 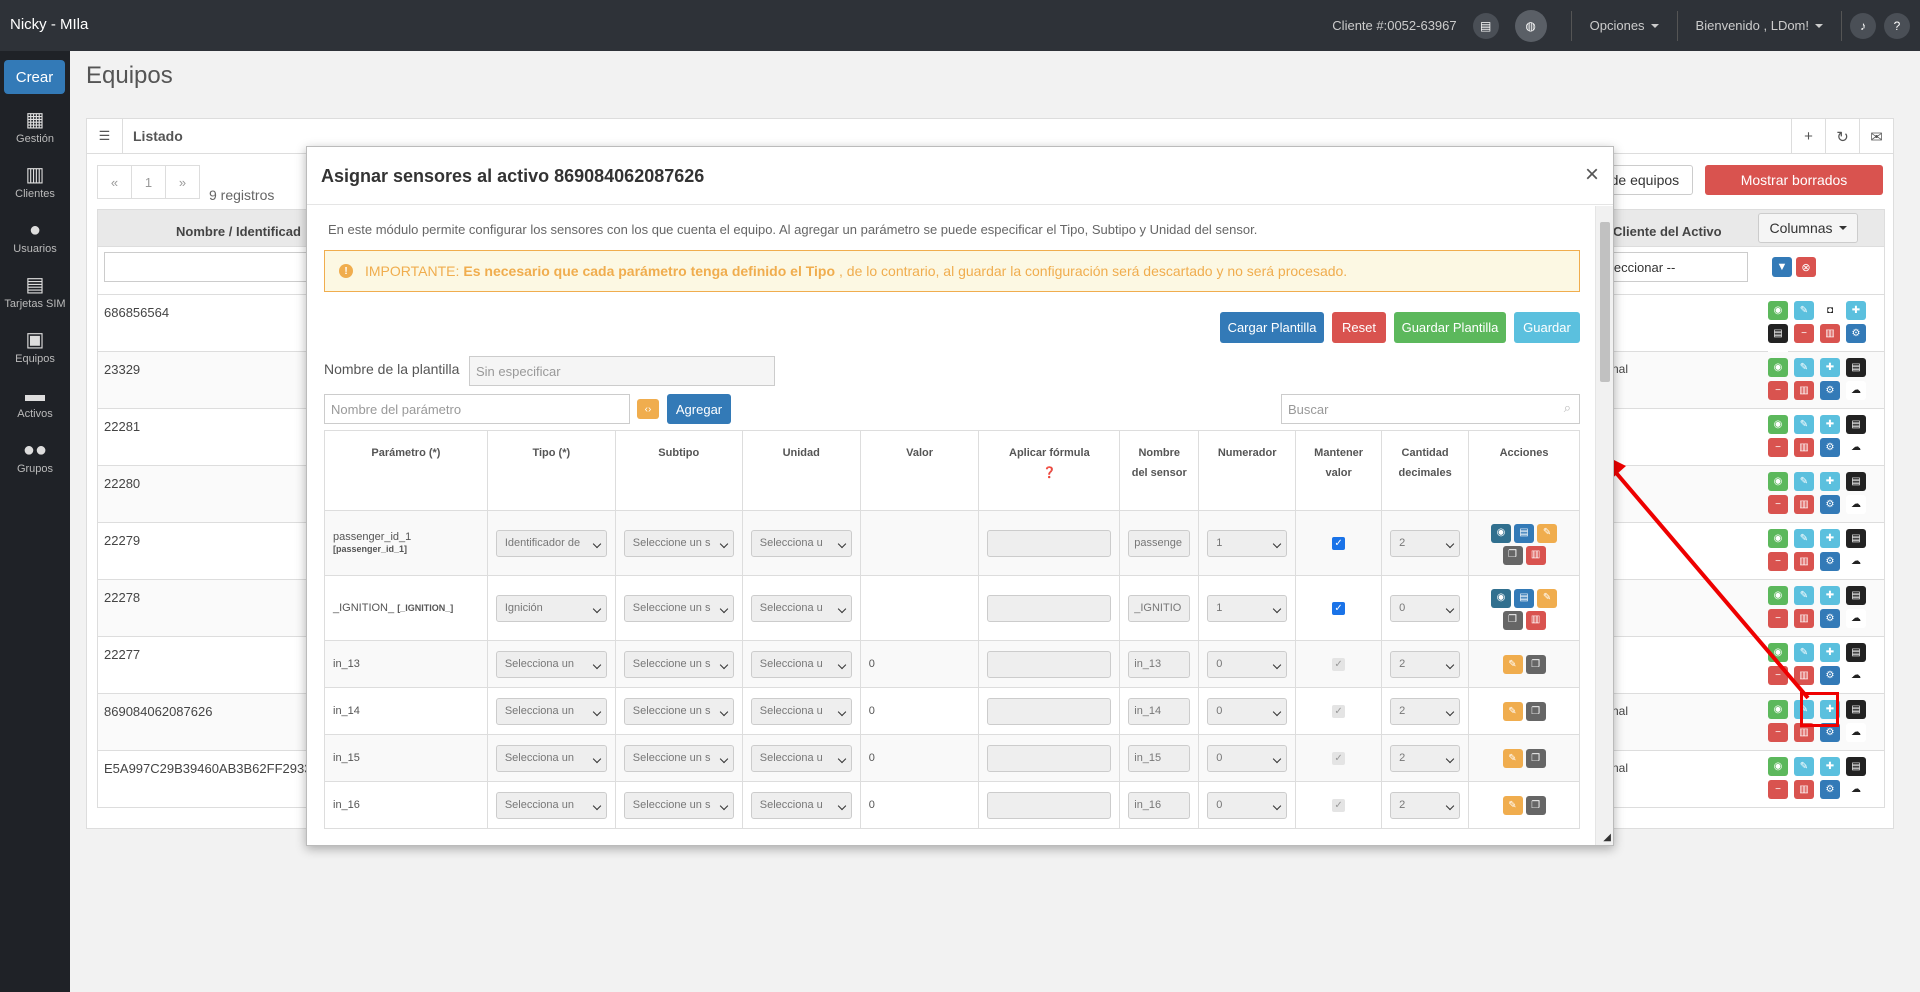 I want to click on actions-cell: ◉ ▤ ✎ ❐ ▥, so click(x=1524, y=543).